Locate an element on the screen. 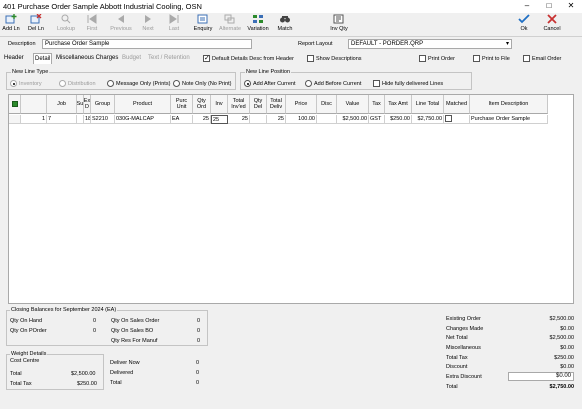 This screenshot has height=409, width=582. col-inv: Inv is located at coordinates (219, 104).